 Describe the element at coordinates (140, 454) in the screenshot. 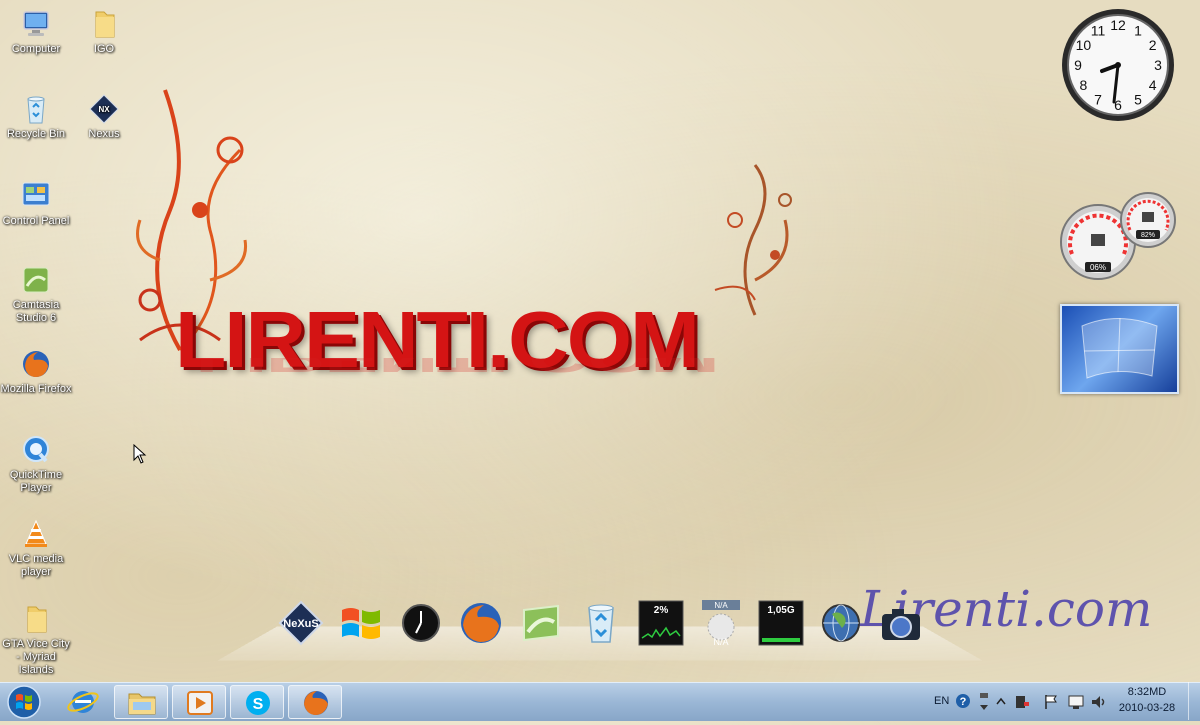

I see `mouse-pointer-icon` at that location.